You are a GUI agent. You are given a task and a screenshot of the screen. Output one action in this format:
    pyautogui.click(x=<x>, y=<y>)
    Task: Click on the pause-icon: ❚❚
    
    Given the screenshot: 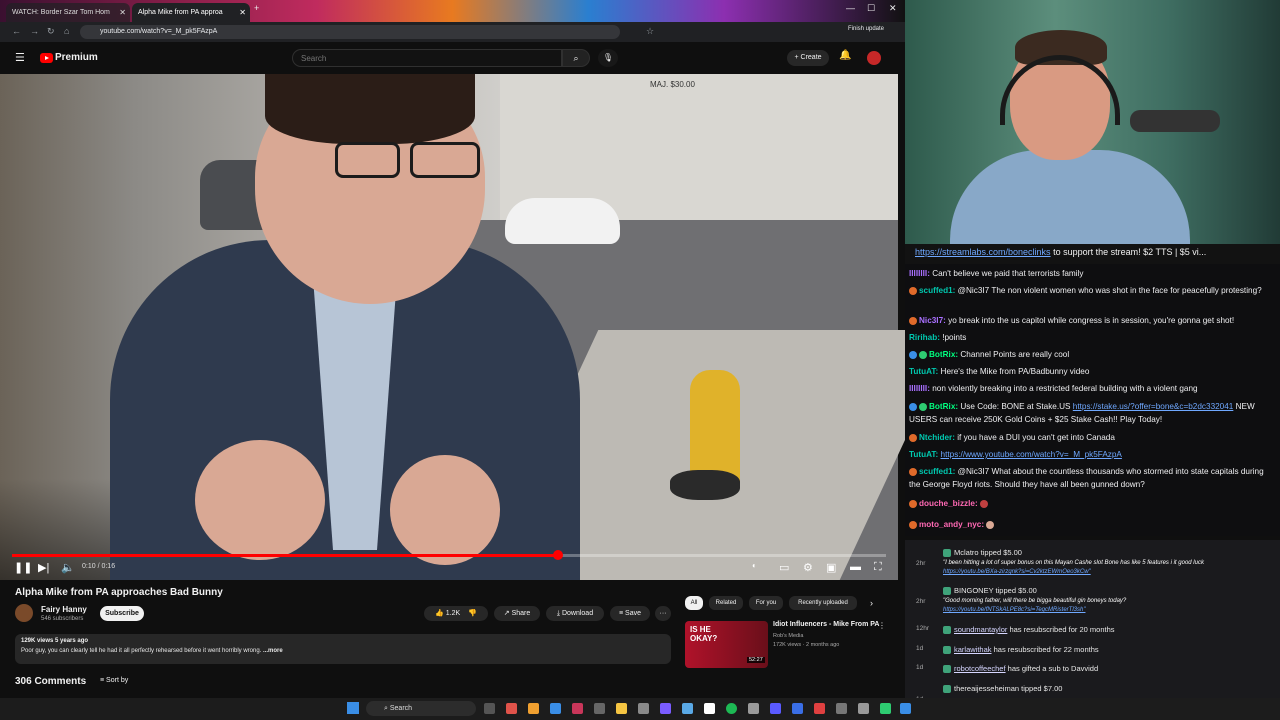 What is the action you would take?
    pyautogui.click(x=23, y=567)
    